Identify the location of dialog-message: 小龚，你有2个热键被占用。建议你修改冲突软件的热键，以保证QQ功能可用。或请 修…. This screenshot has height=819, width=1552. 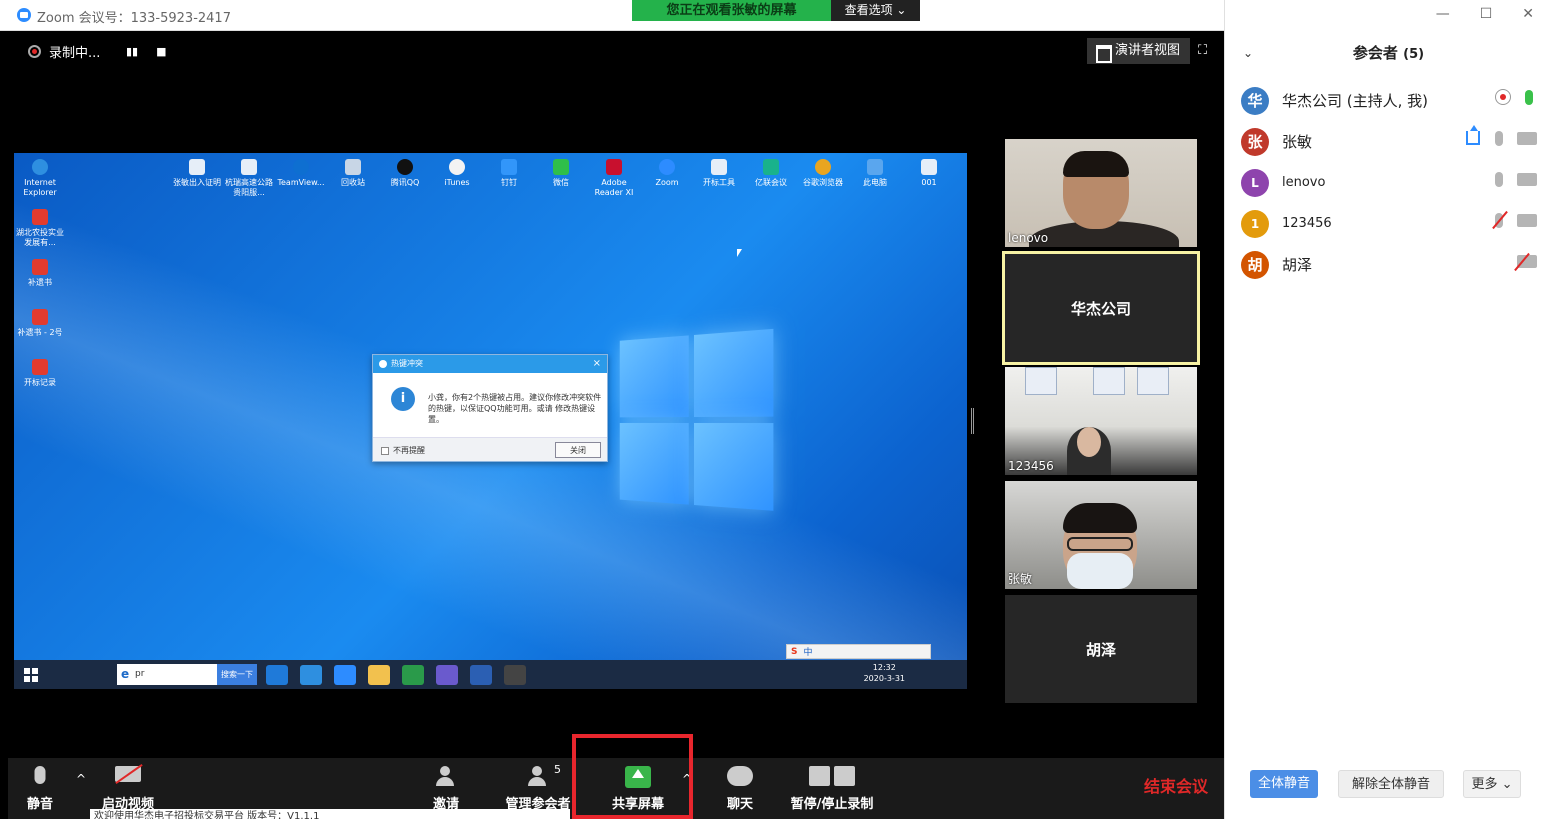
(515, 408).